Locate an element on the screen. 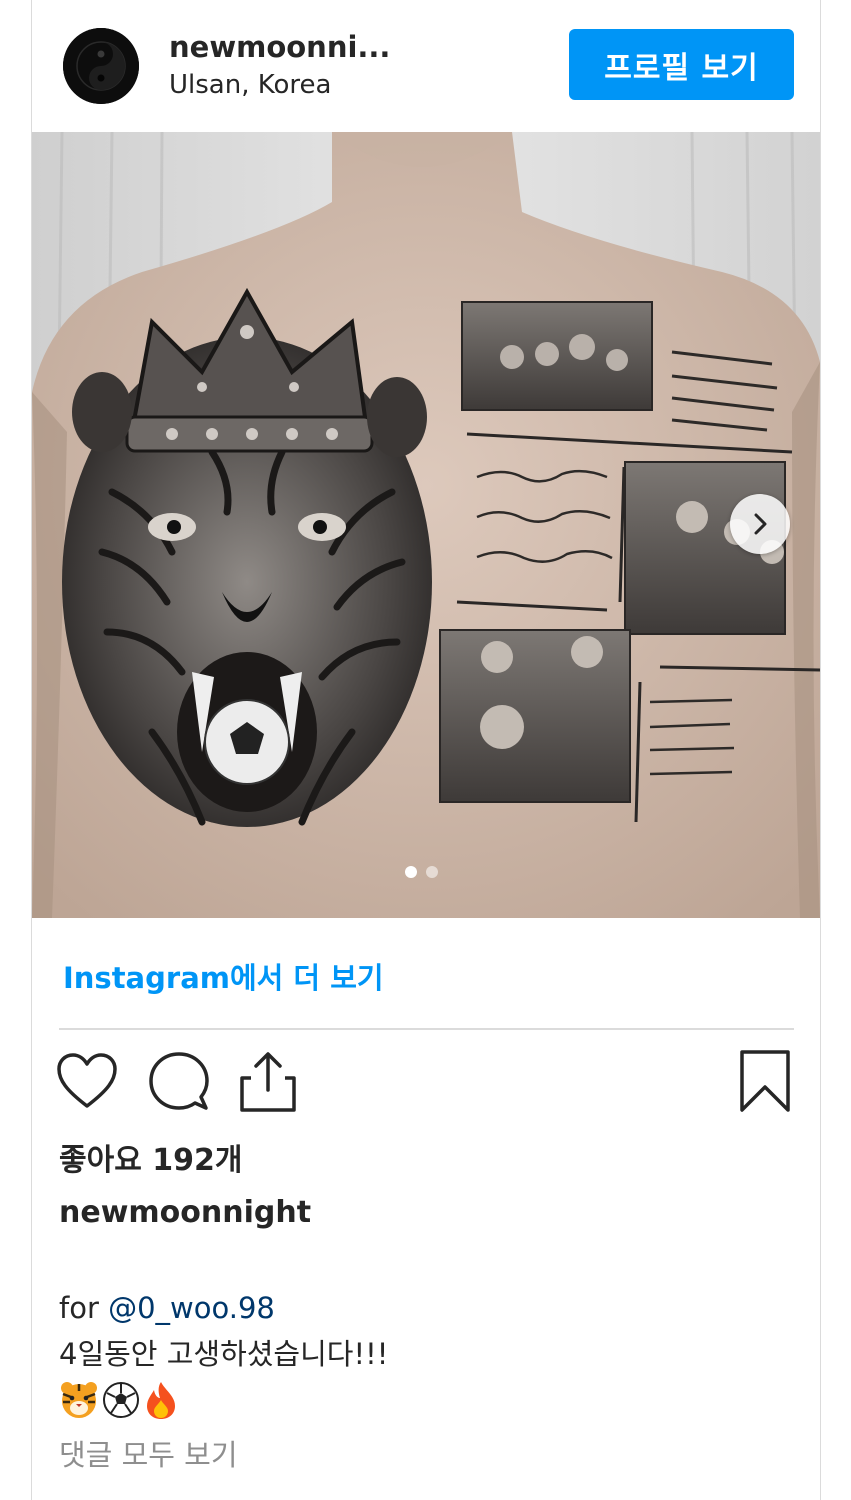 Image resolution: width=851 pixels, height=1500 pixels. caption-line-1: for @0_woo.98 is located at coordinates (223, 1308).